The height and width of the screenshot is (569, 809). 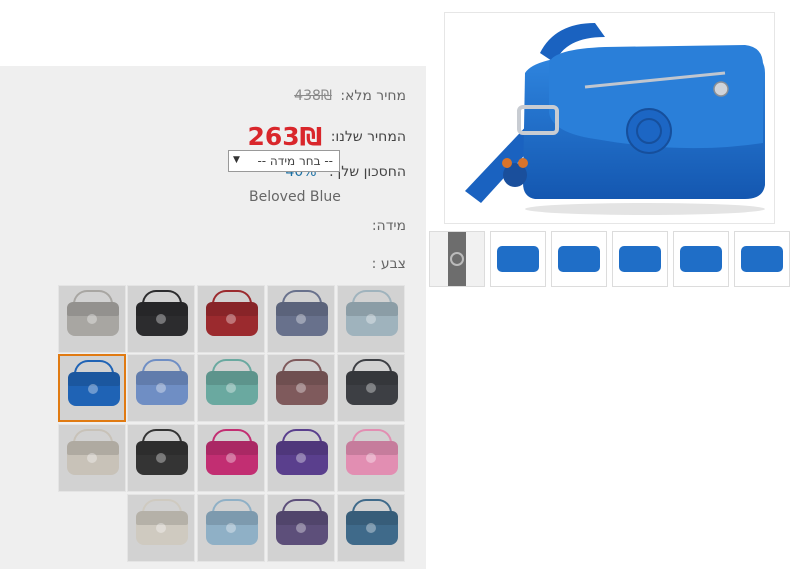 I want to click on thumbnail-front, so click(x=579, y=259).